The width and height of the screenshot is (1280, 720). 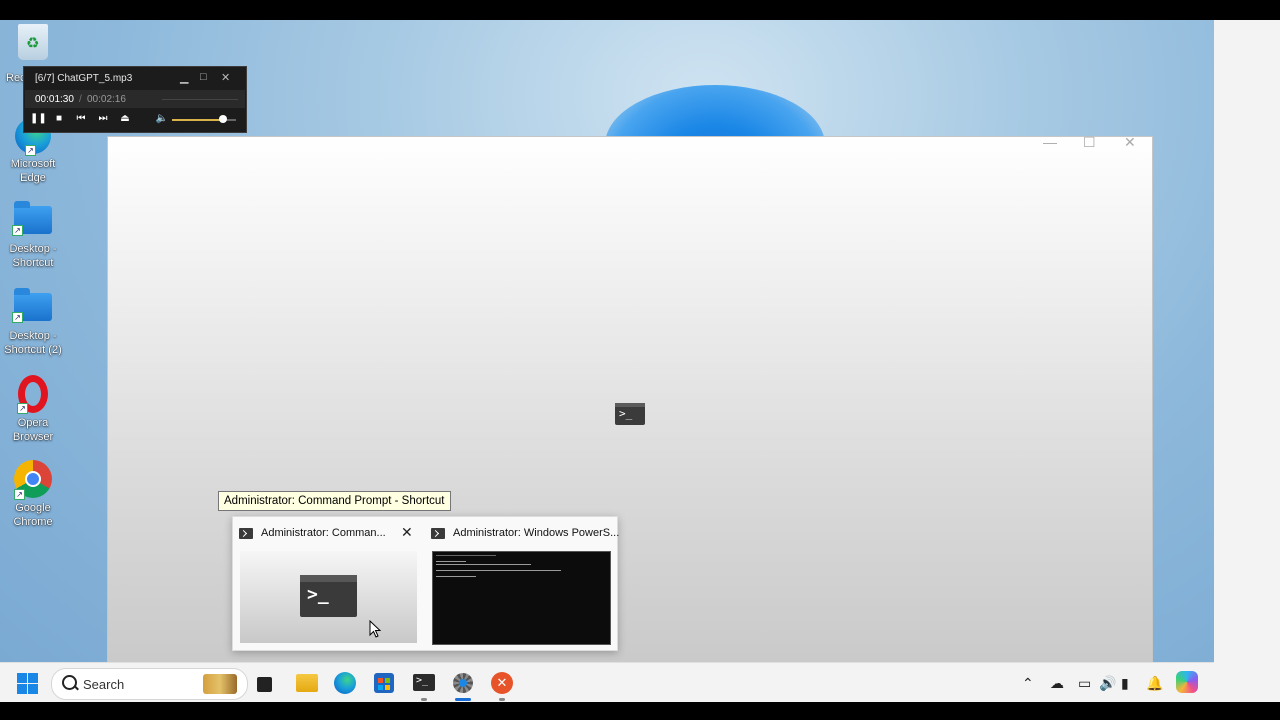 I want to click on notification-bell-icon: 🔔, so click(x=1154, y=683).